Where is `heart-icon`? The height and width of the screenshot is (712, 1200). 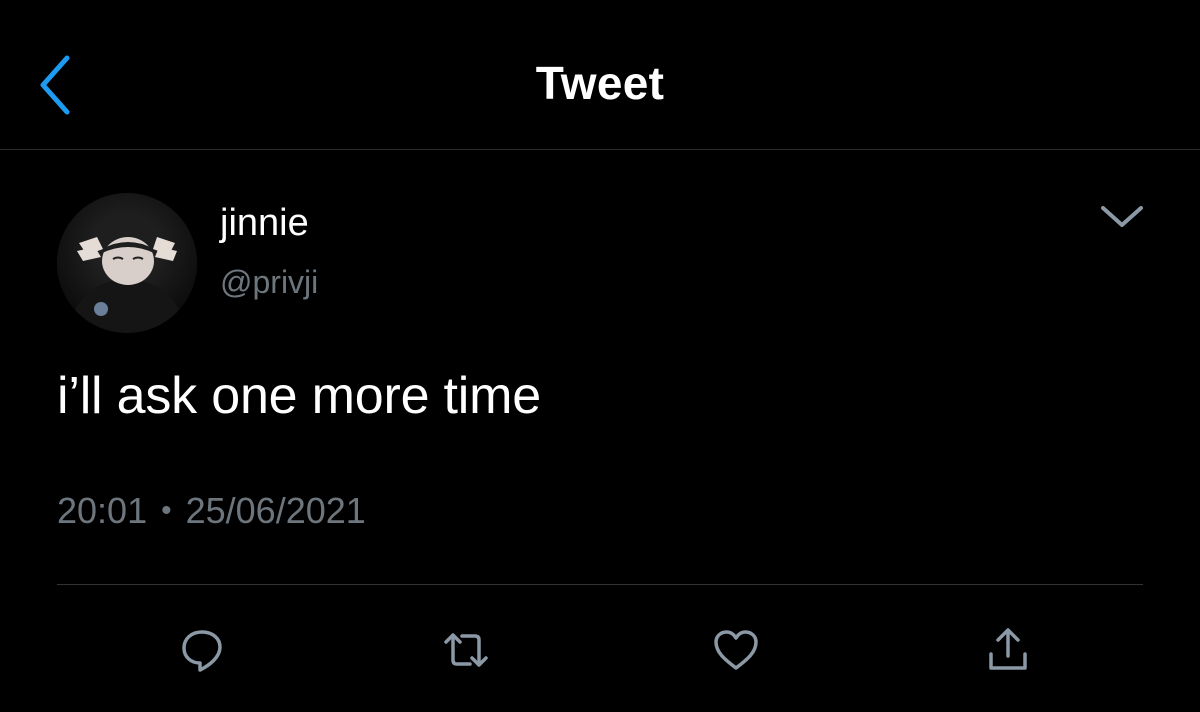
heart-icon is located at coordinates (736, 650).